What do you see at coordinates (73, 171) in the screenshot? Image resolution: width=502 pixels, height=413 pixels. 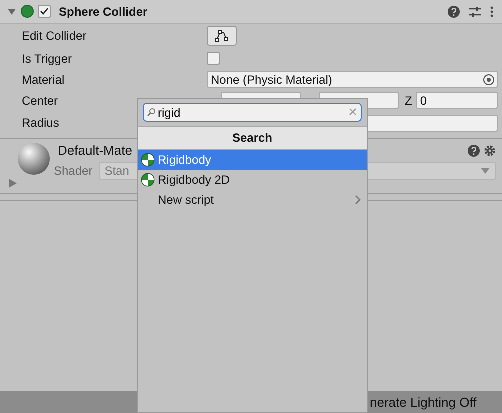 I see `shader-label: Shader` at bounding box center [73, 171].